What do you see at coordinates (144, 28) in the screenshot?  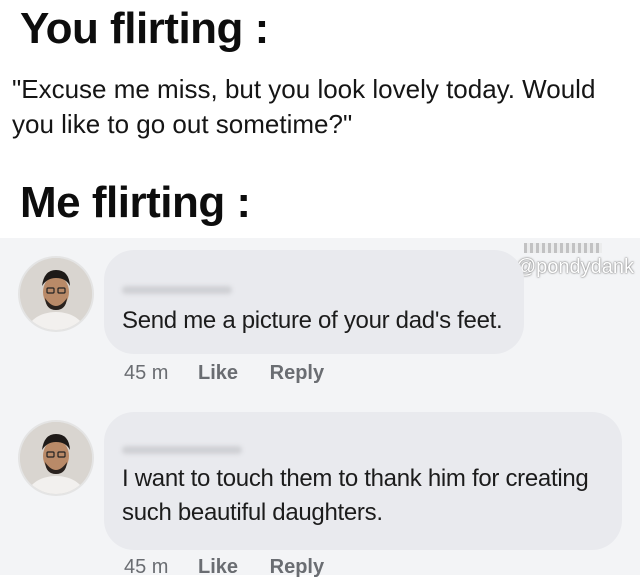 I see `you-flirting-heading: You flirting :` at bounding box center [144, 28].